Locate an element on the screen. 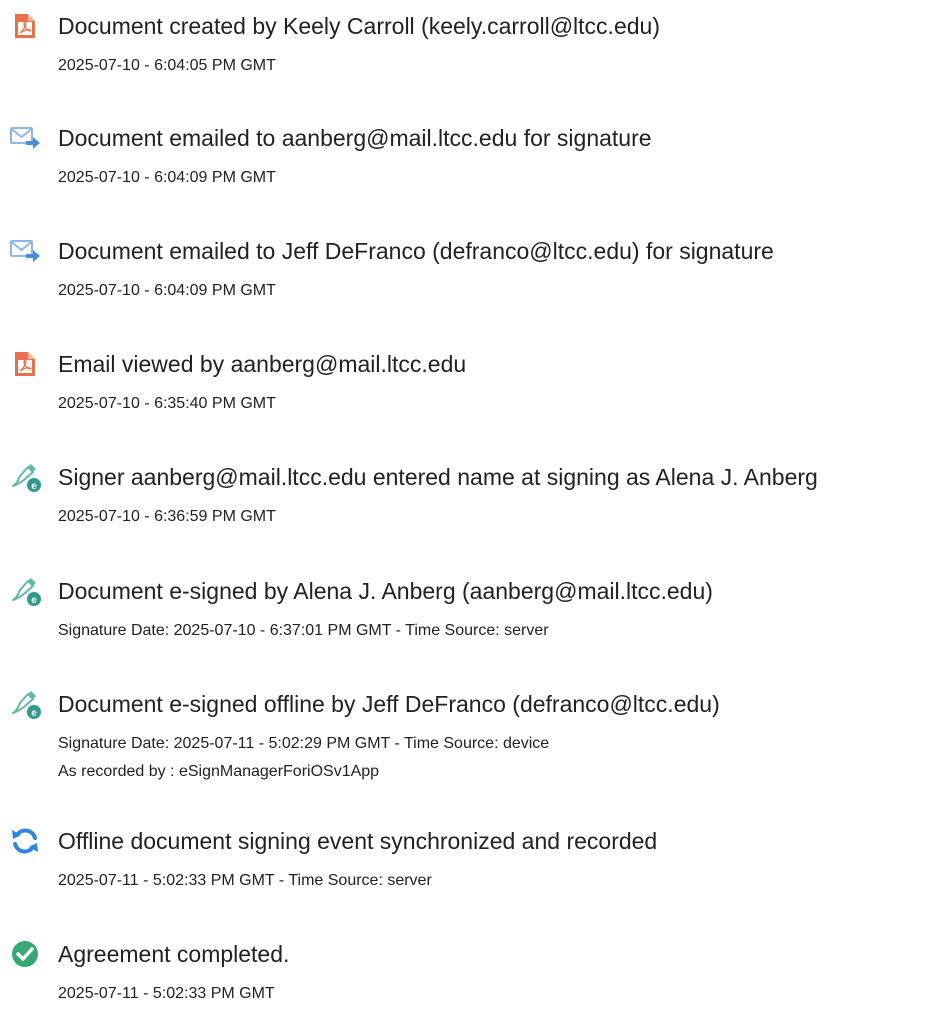 This screenshot has width=941, height=1030. event-detail: As recorded by : eSignManagerForiOSv1App is located at coordinates (219, 771).